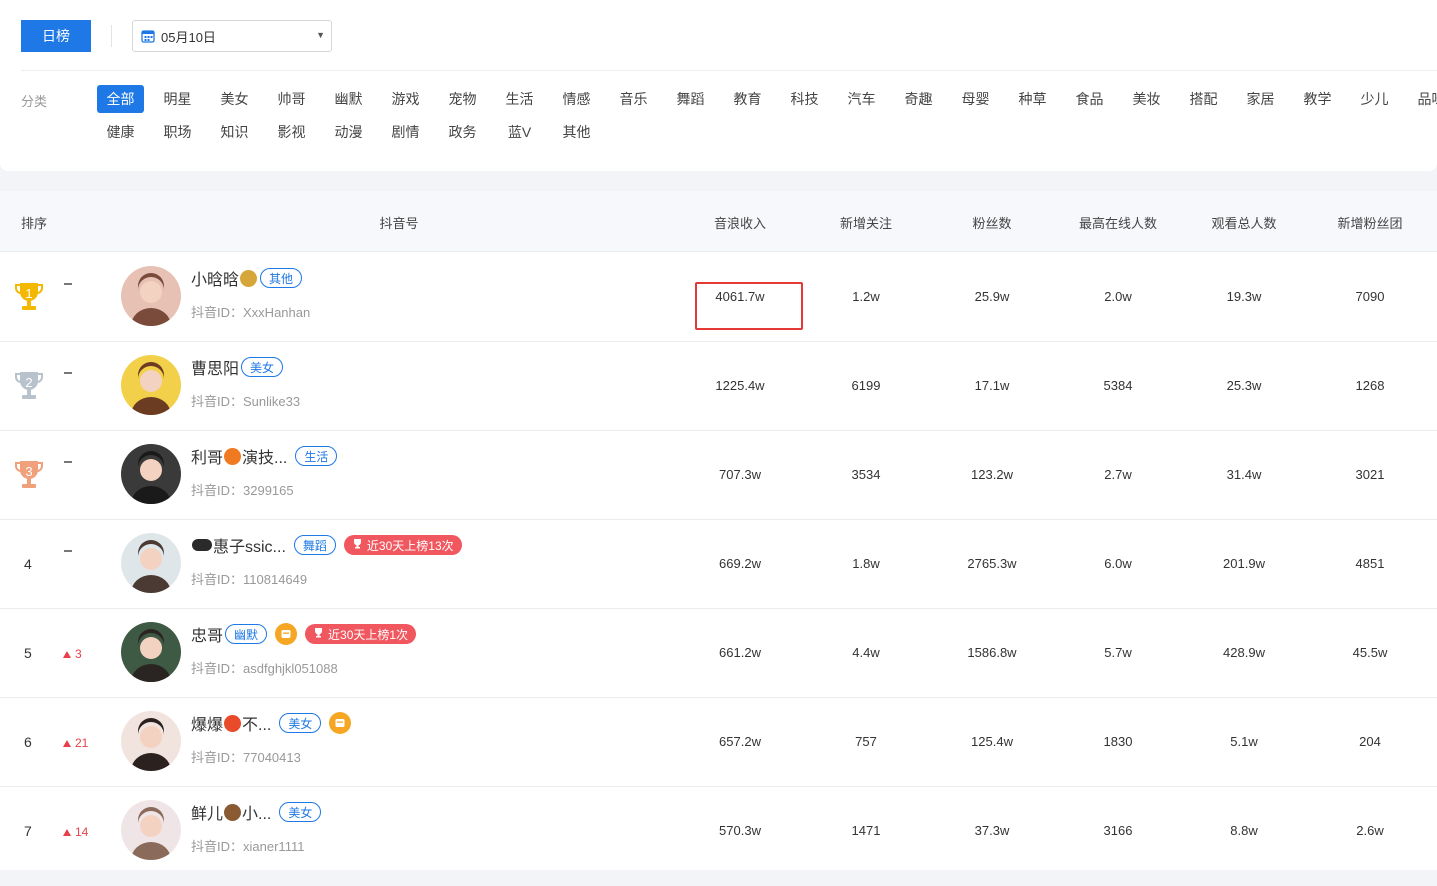  Describe the element at coordinates (1317, 99) in the screenshot. I see `category-item: 教学` at that location.